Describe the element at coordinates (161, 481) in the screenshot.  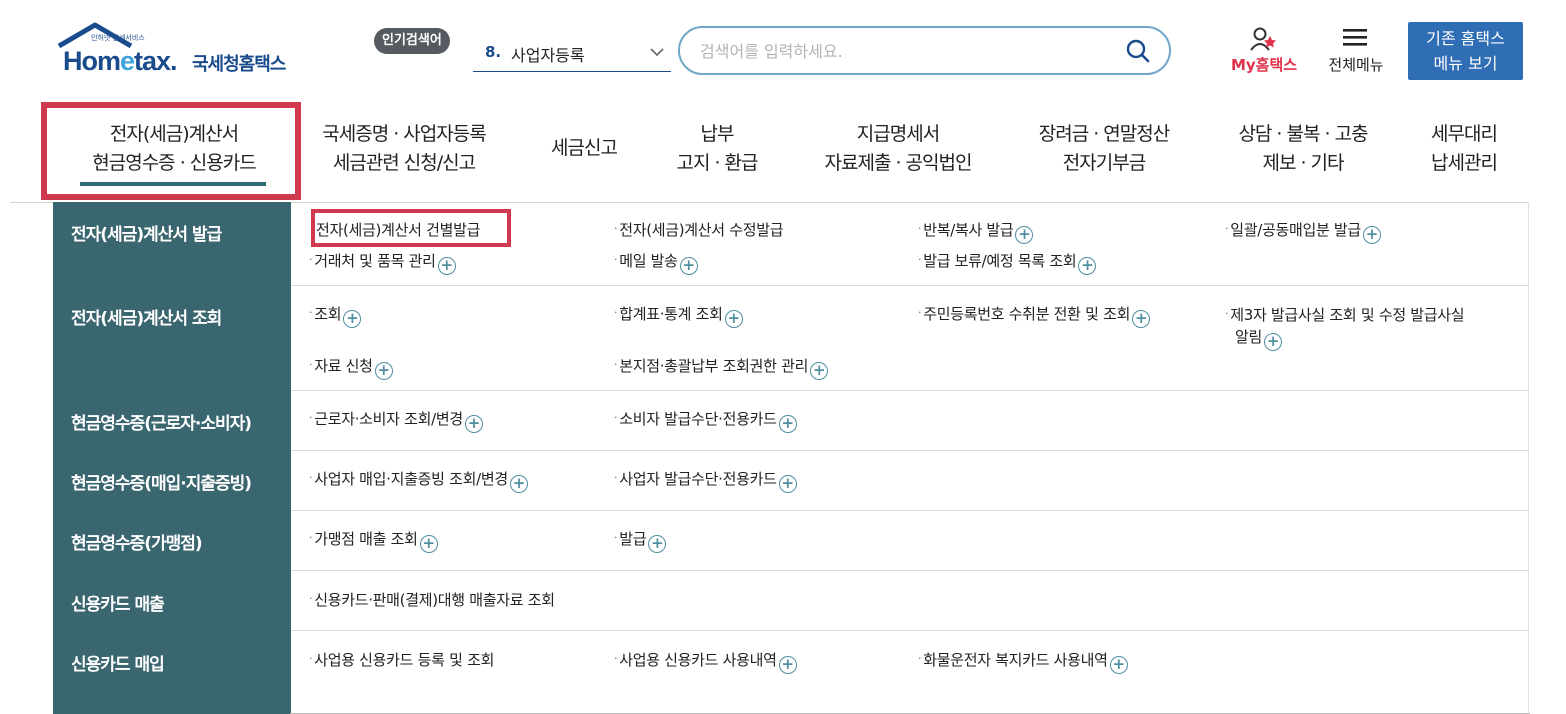
I see `category-cash-receipt-business: 현금영수증(매입·지출증빙)` at that location.